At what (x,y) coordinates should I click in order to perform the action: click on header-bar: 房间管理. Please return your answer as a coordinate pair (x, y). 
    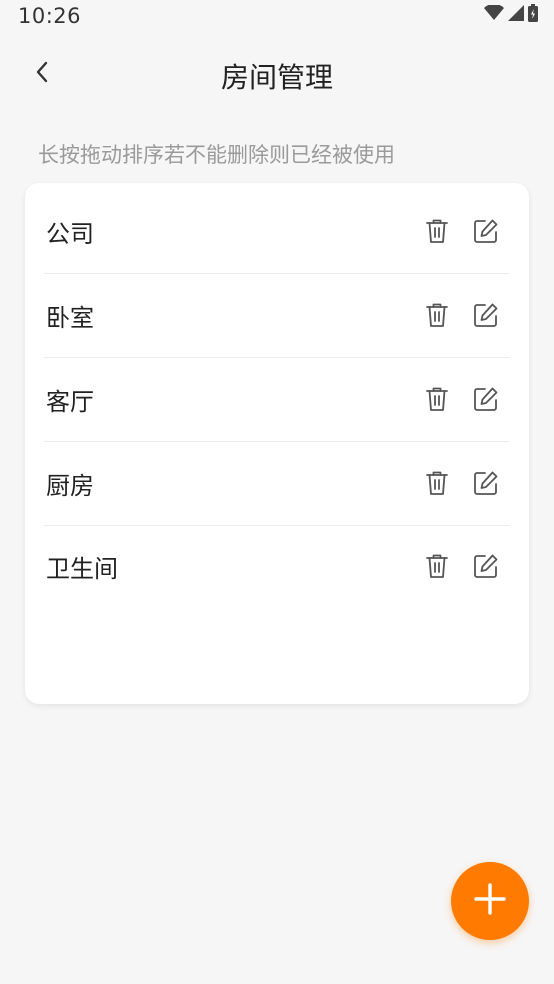
    Looking at the image, I should click on (277, 75).